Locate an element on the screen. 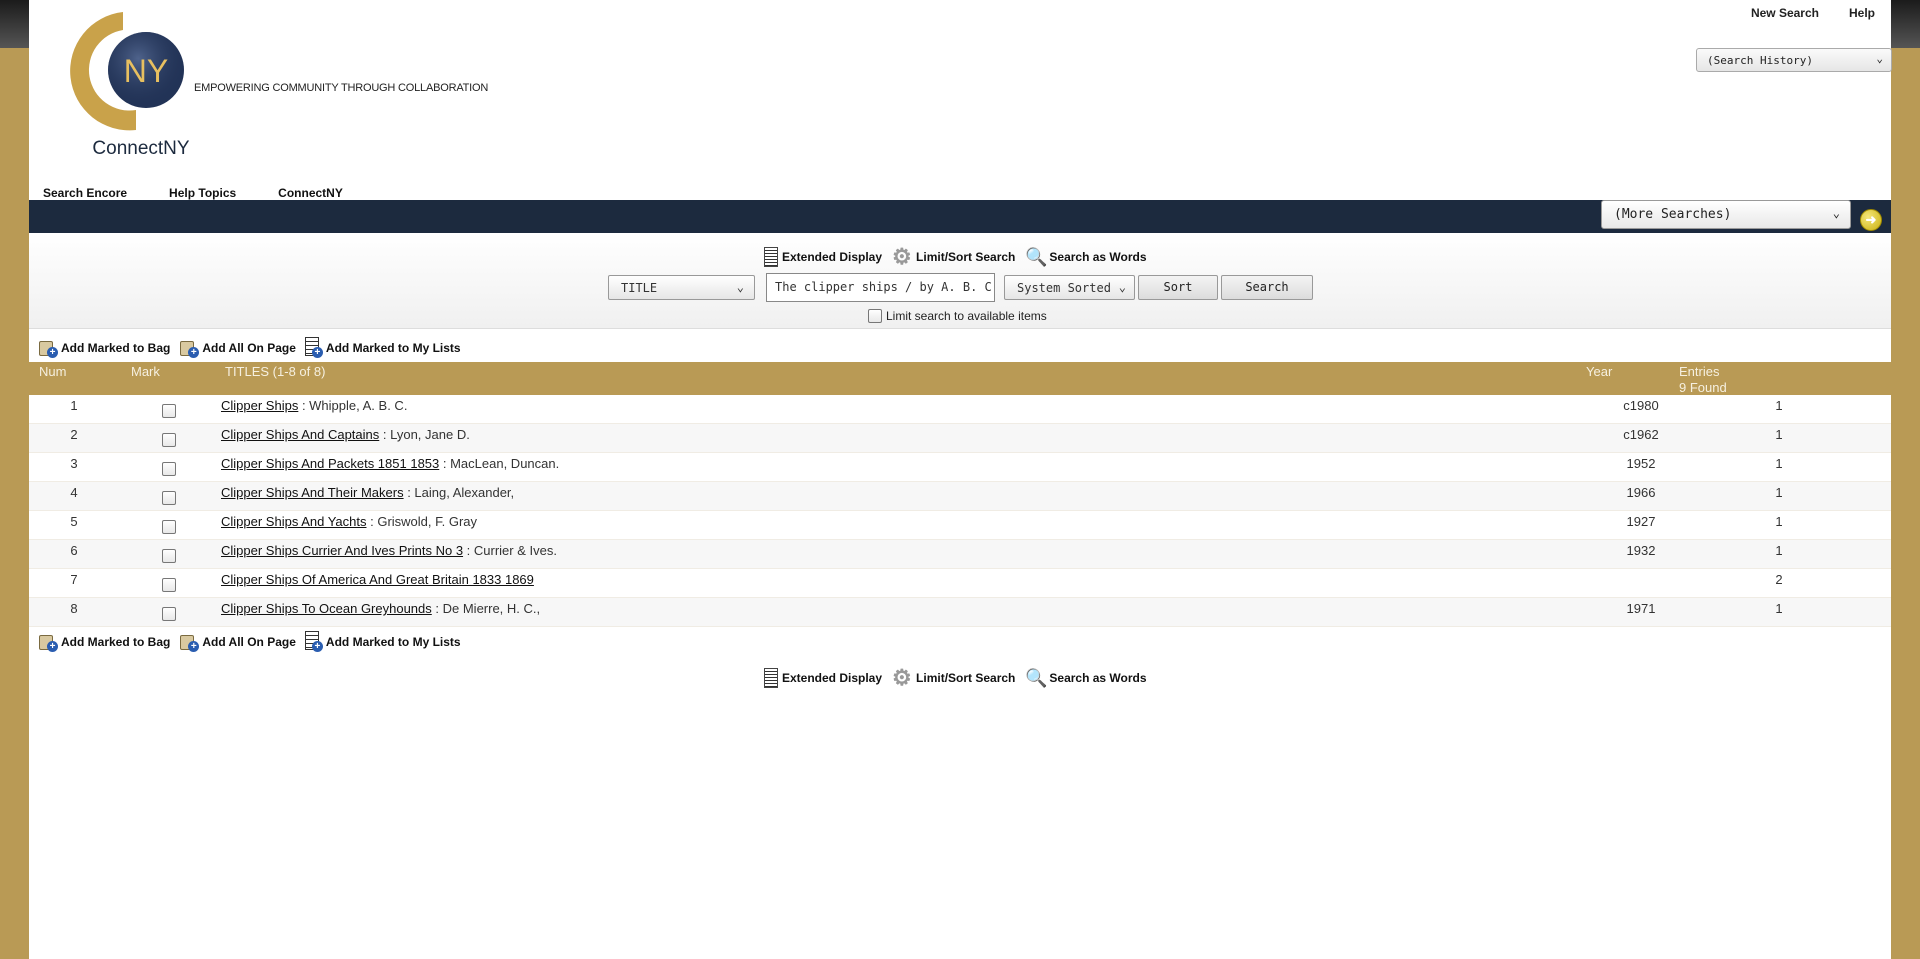 The width and height of the screenshot is (1920, 959). row-author: : Lyon, Jane D. is located at coordinates (424, 434).